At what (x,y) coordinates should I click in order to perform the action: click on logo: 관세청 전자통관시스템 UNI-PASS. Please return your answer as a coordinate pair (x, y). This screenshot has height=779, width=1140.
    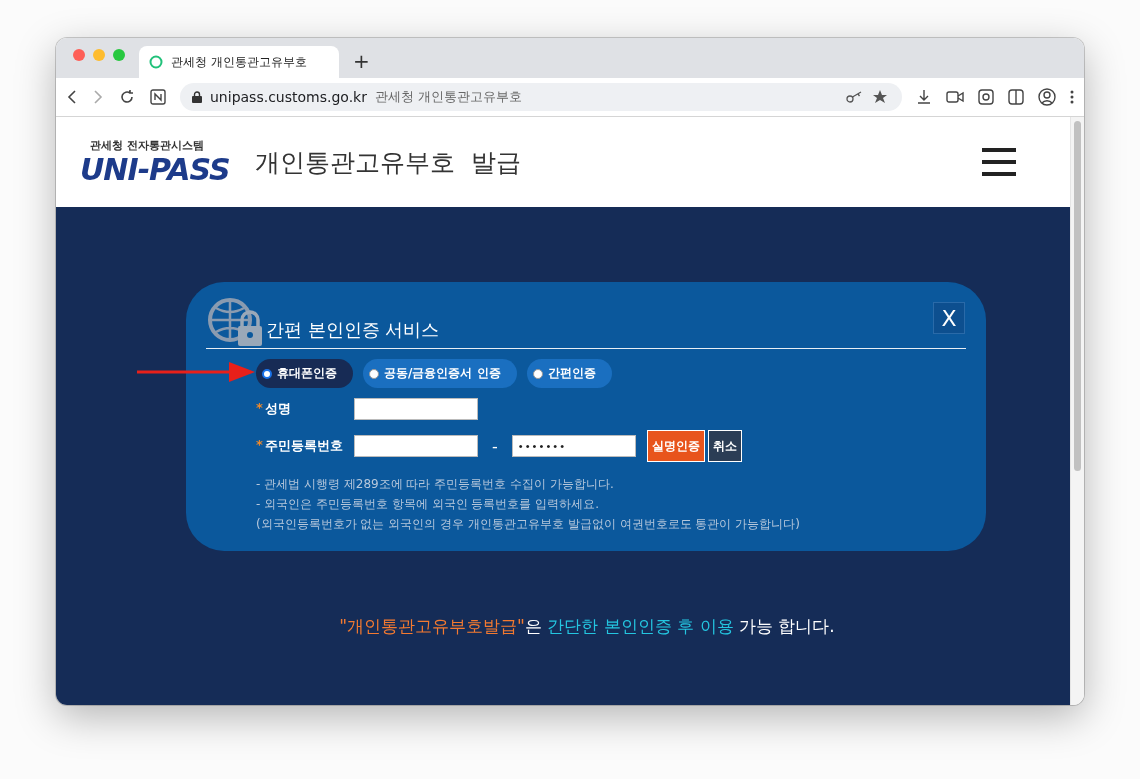
    Looking at the image, I should click on (162, 162).